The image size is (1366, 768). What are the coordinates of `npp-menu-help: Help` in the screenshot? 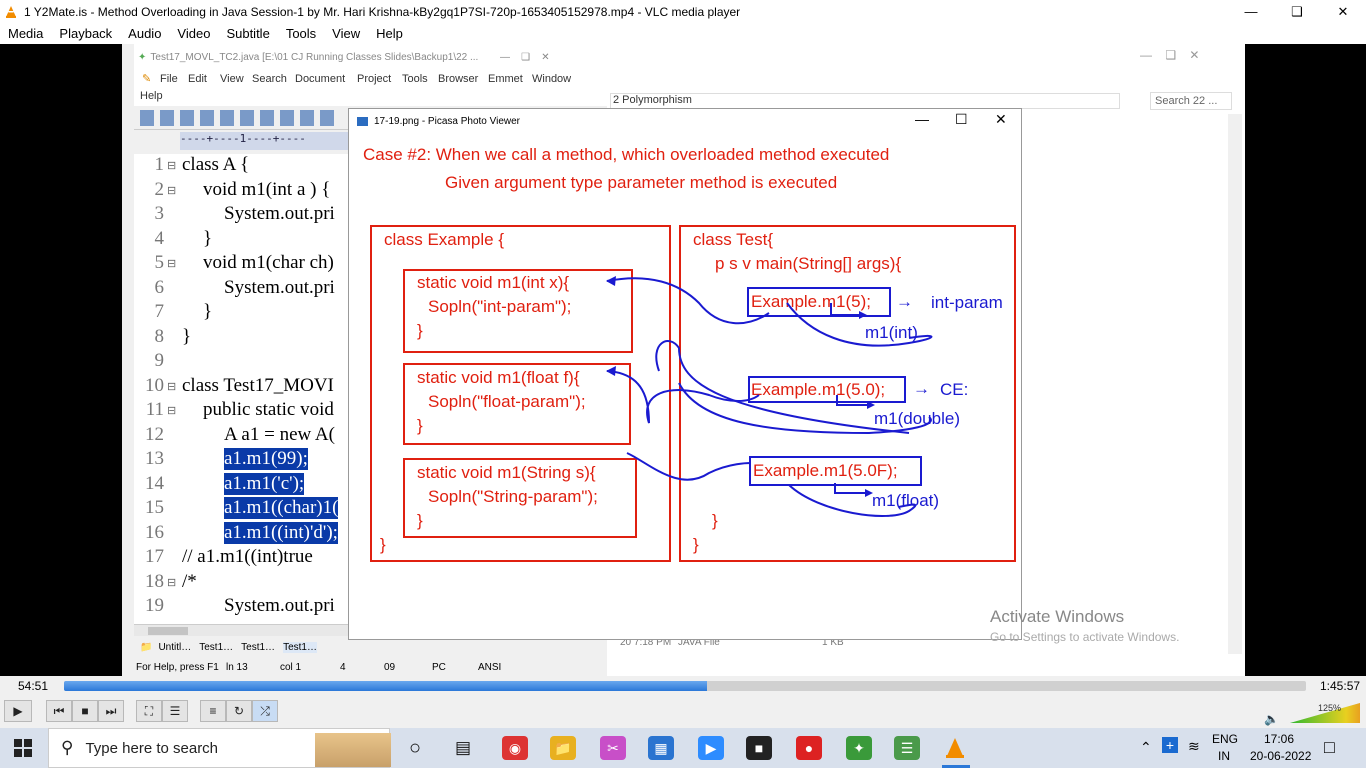 It's located at (151, 96).